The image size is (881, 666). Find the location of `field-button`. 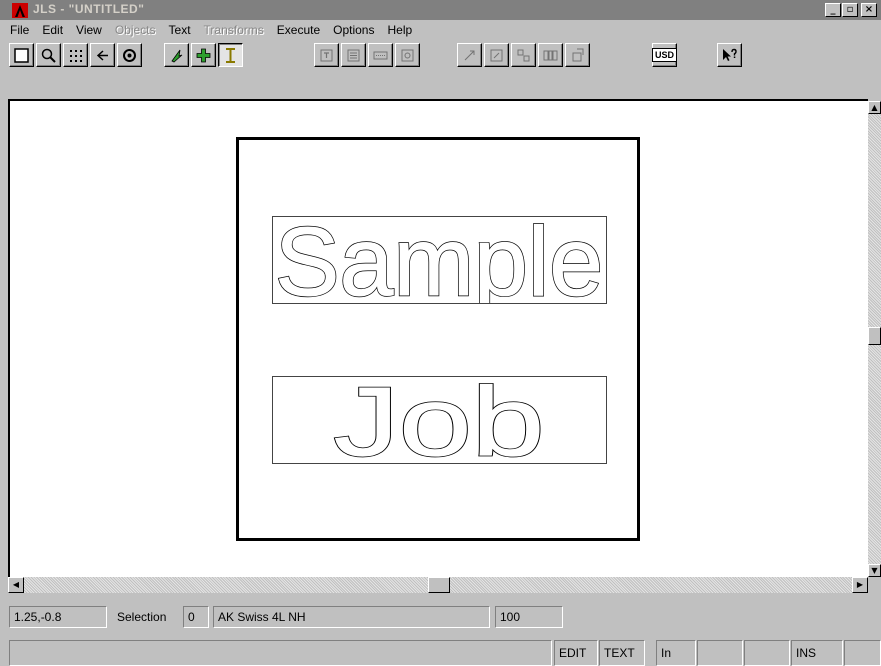

field-button is located at coordinates (380, 55).